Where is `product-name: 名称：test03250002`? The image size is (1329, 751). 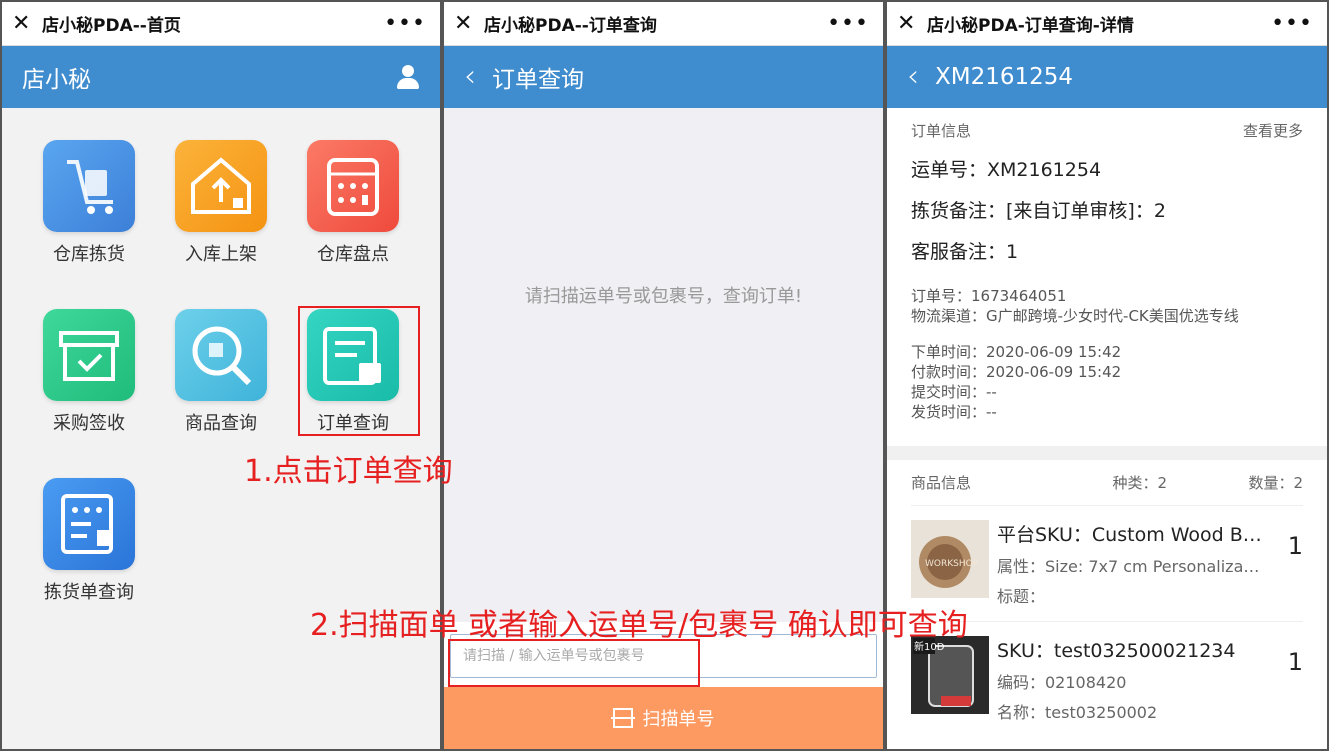
product-name: 名称：test03250002 is located at coordinates (1077, 712).